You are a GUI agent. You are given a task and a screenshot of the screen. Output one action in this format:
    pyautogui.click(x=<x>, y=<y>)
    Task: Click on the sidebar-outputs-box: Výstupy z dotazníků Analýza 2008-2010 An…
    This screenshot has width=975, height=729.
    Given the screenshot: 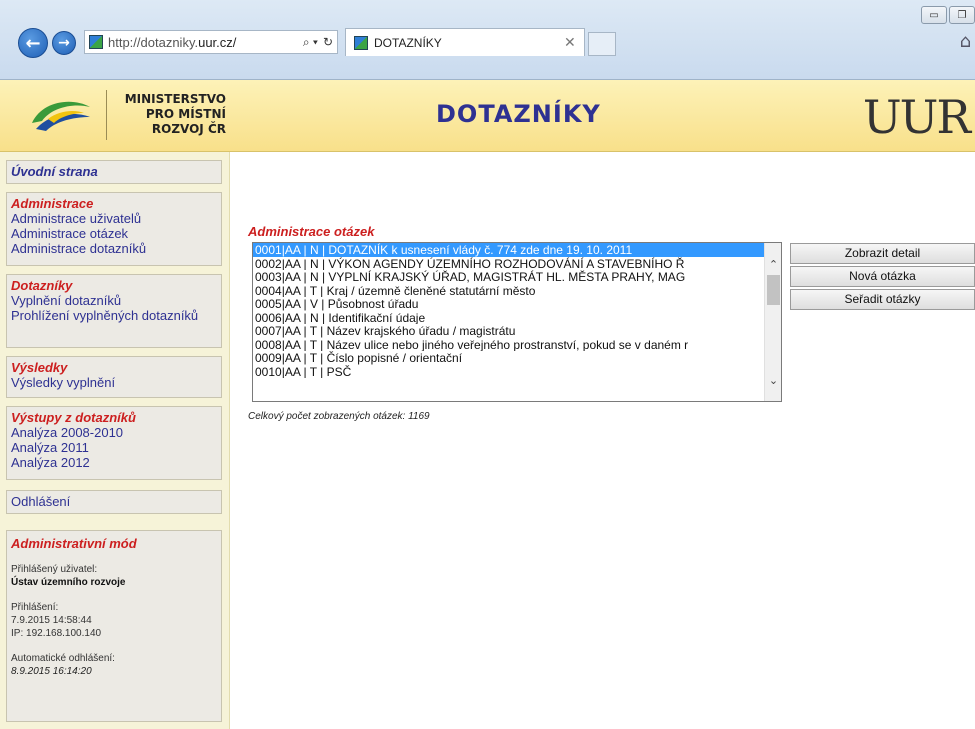 What is the action you would take?
    pyautogui.click(x=114, y=443)
    